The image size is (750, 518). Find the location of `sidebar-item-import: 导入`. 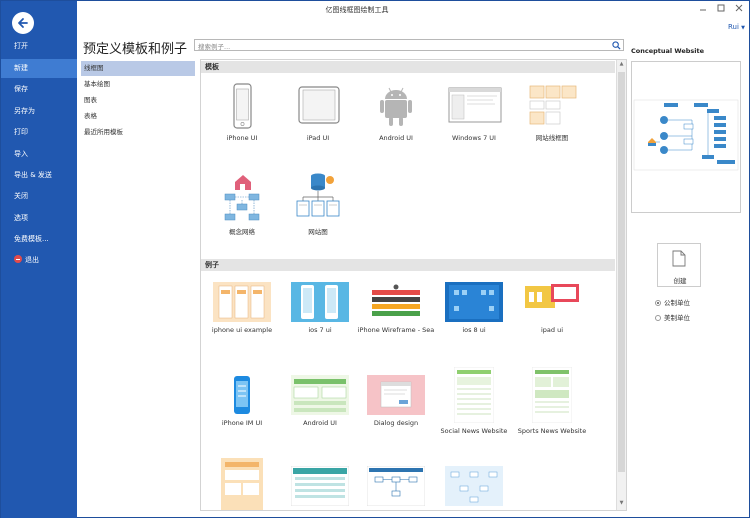

sidebar-item-import: 导入 is located at coordinates (39, 154).